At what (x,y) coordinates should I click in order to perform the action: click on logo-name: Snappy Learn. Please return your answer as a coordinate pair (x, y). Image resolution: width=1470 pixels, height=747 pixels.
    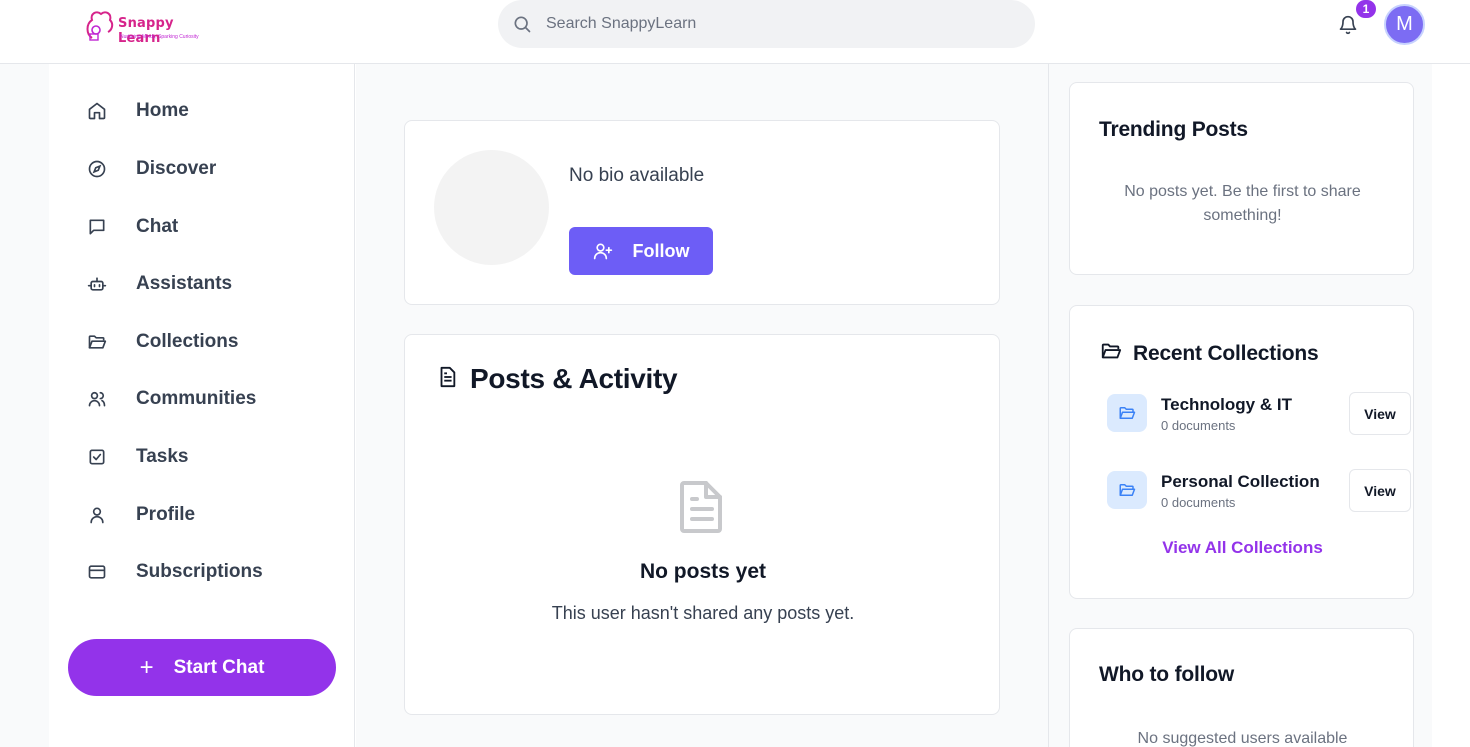
    Looking at the image, I should click on (146, 31).